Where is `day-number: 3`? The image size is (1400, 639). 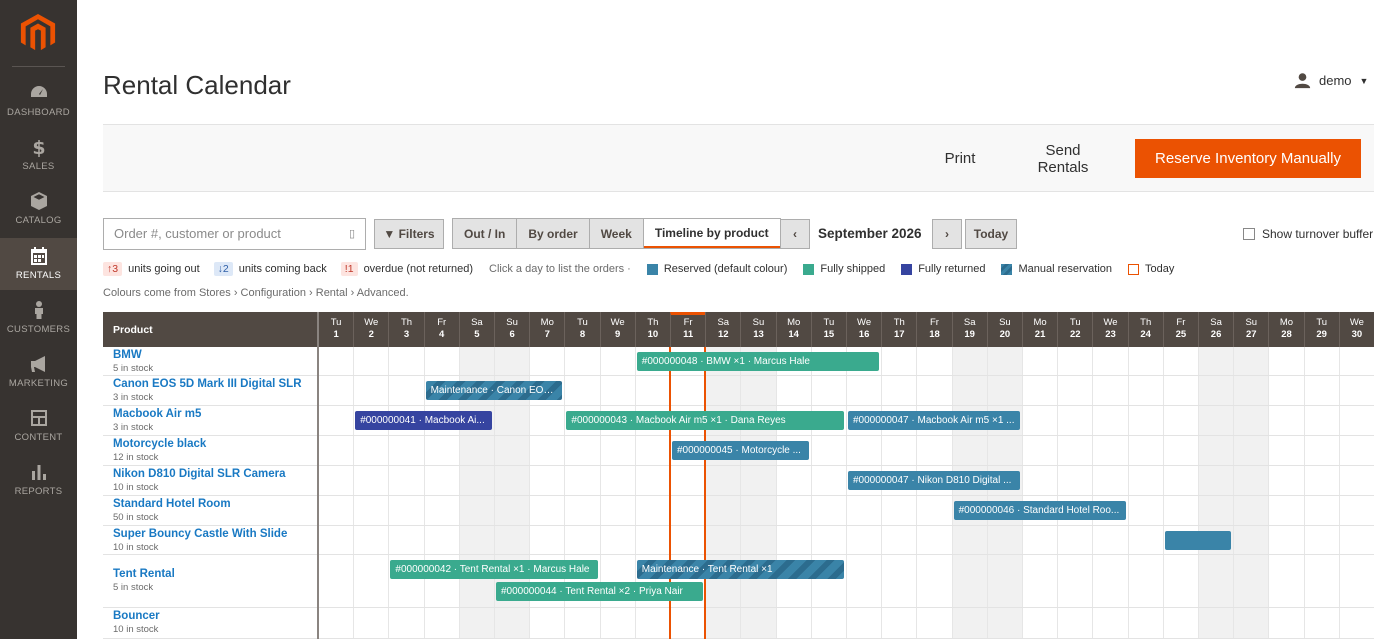
day-number: 3 is located at coordinates (406, 334).